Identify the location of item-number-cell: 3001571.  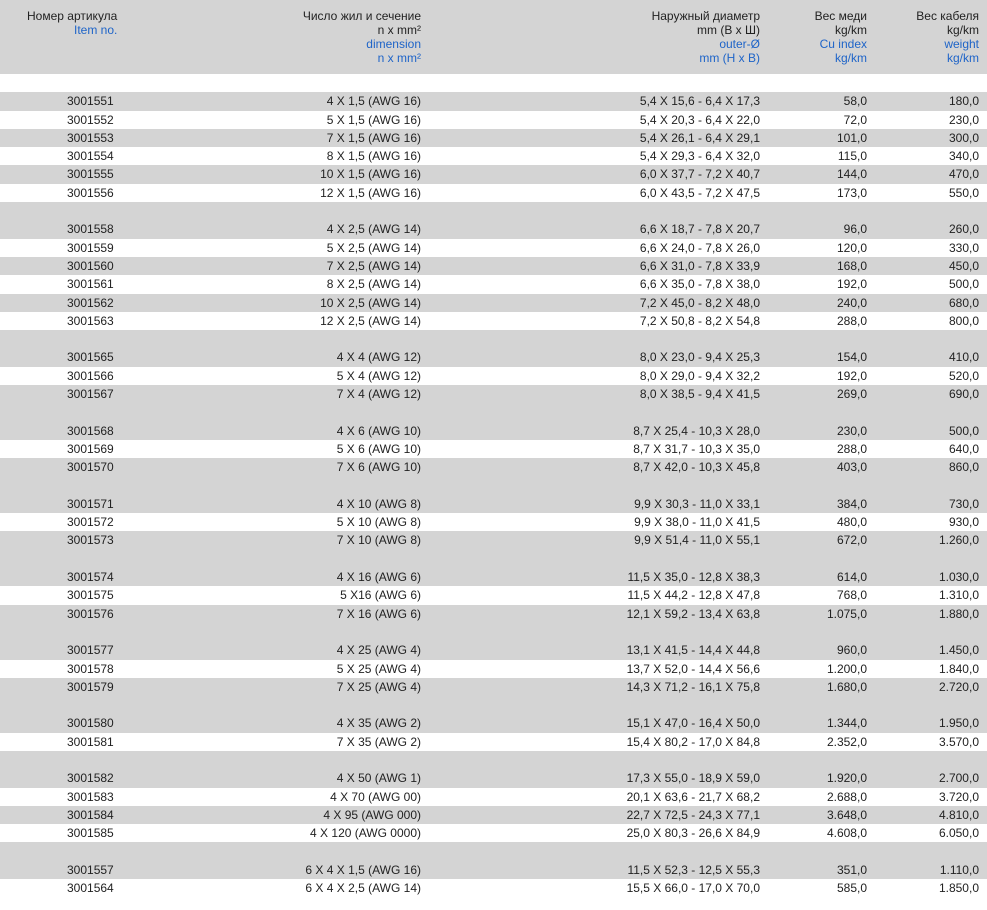
(90, 503).